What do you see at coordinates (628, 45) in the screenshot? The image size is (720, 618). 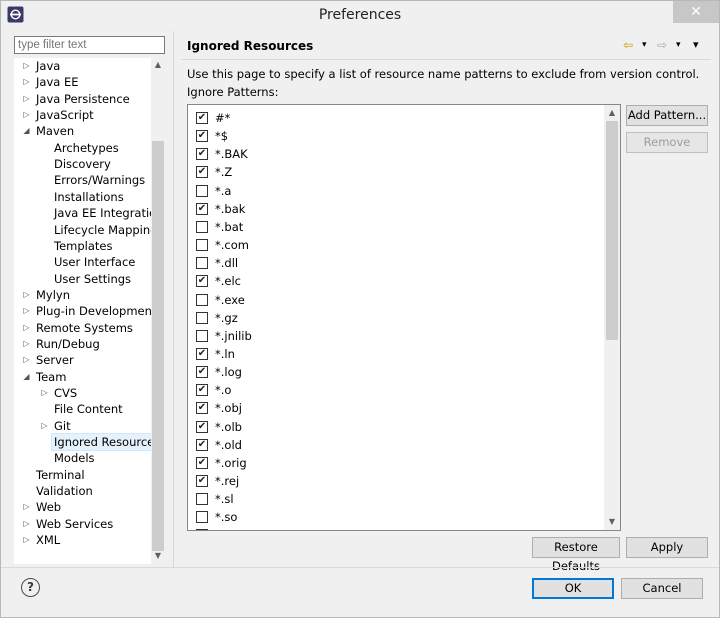 I see `back-arrow-icon: ⇦` at bounding box center [628, 45].